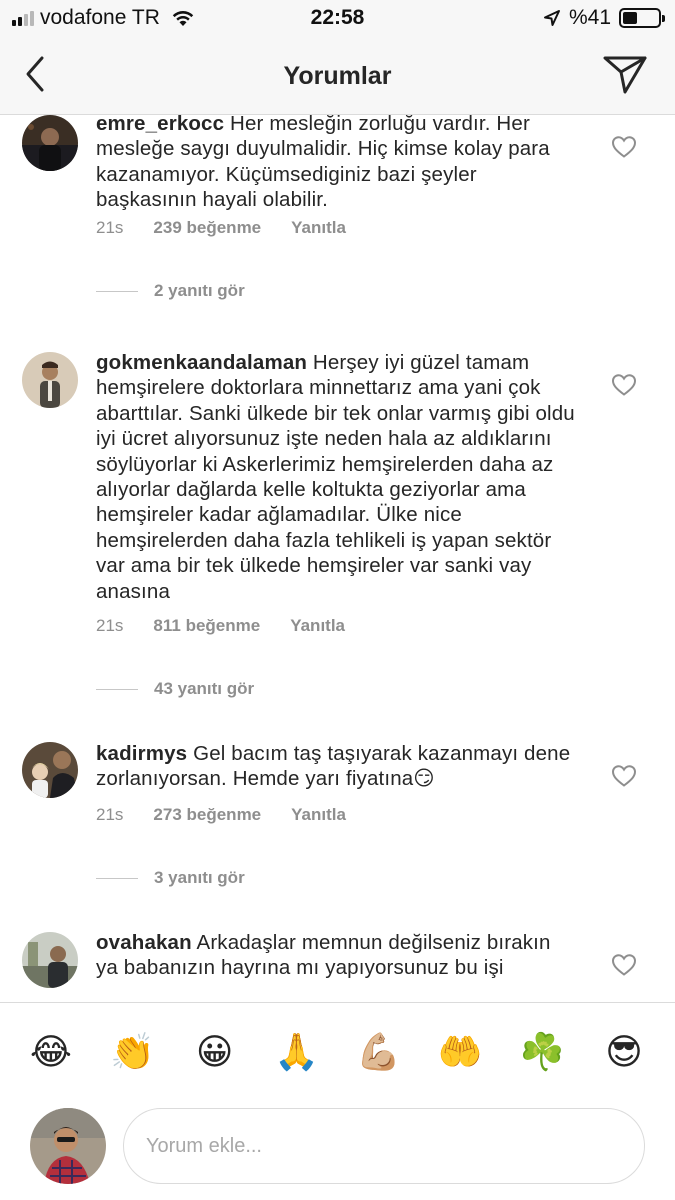 The width and height of the screenshot is (675, 1200). What do you see at coordinates (297, 1051) in the screenshot?
I see `emoji-folded-hands: 🙏` at bounding box center [297, 1051].